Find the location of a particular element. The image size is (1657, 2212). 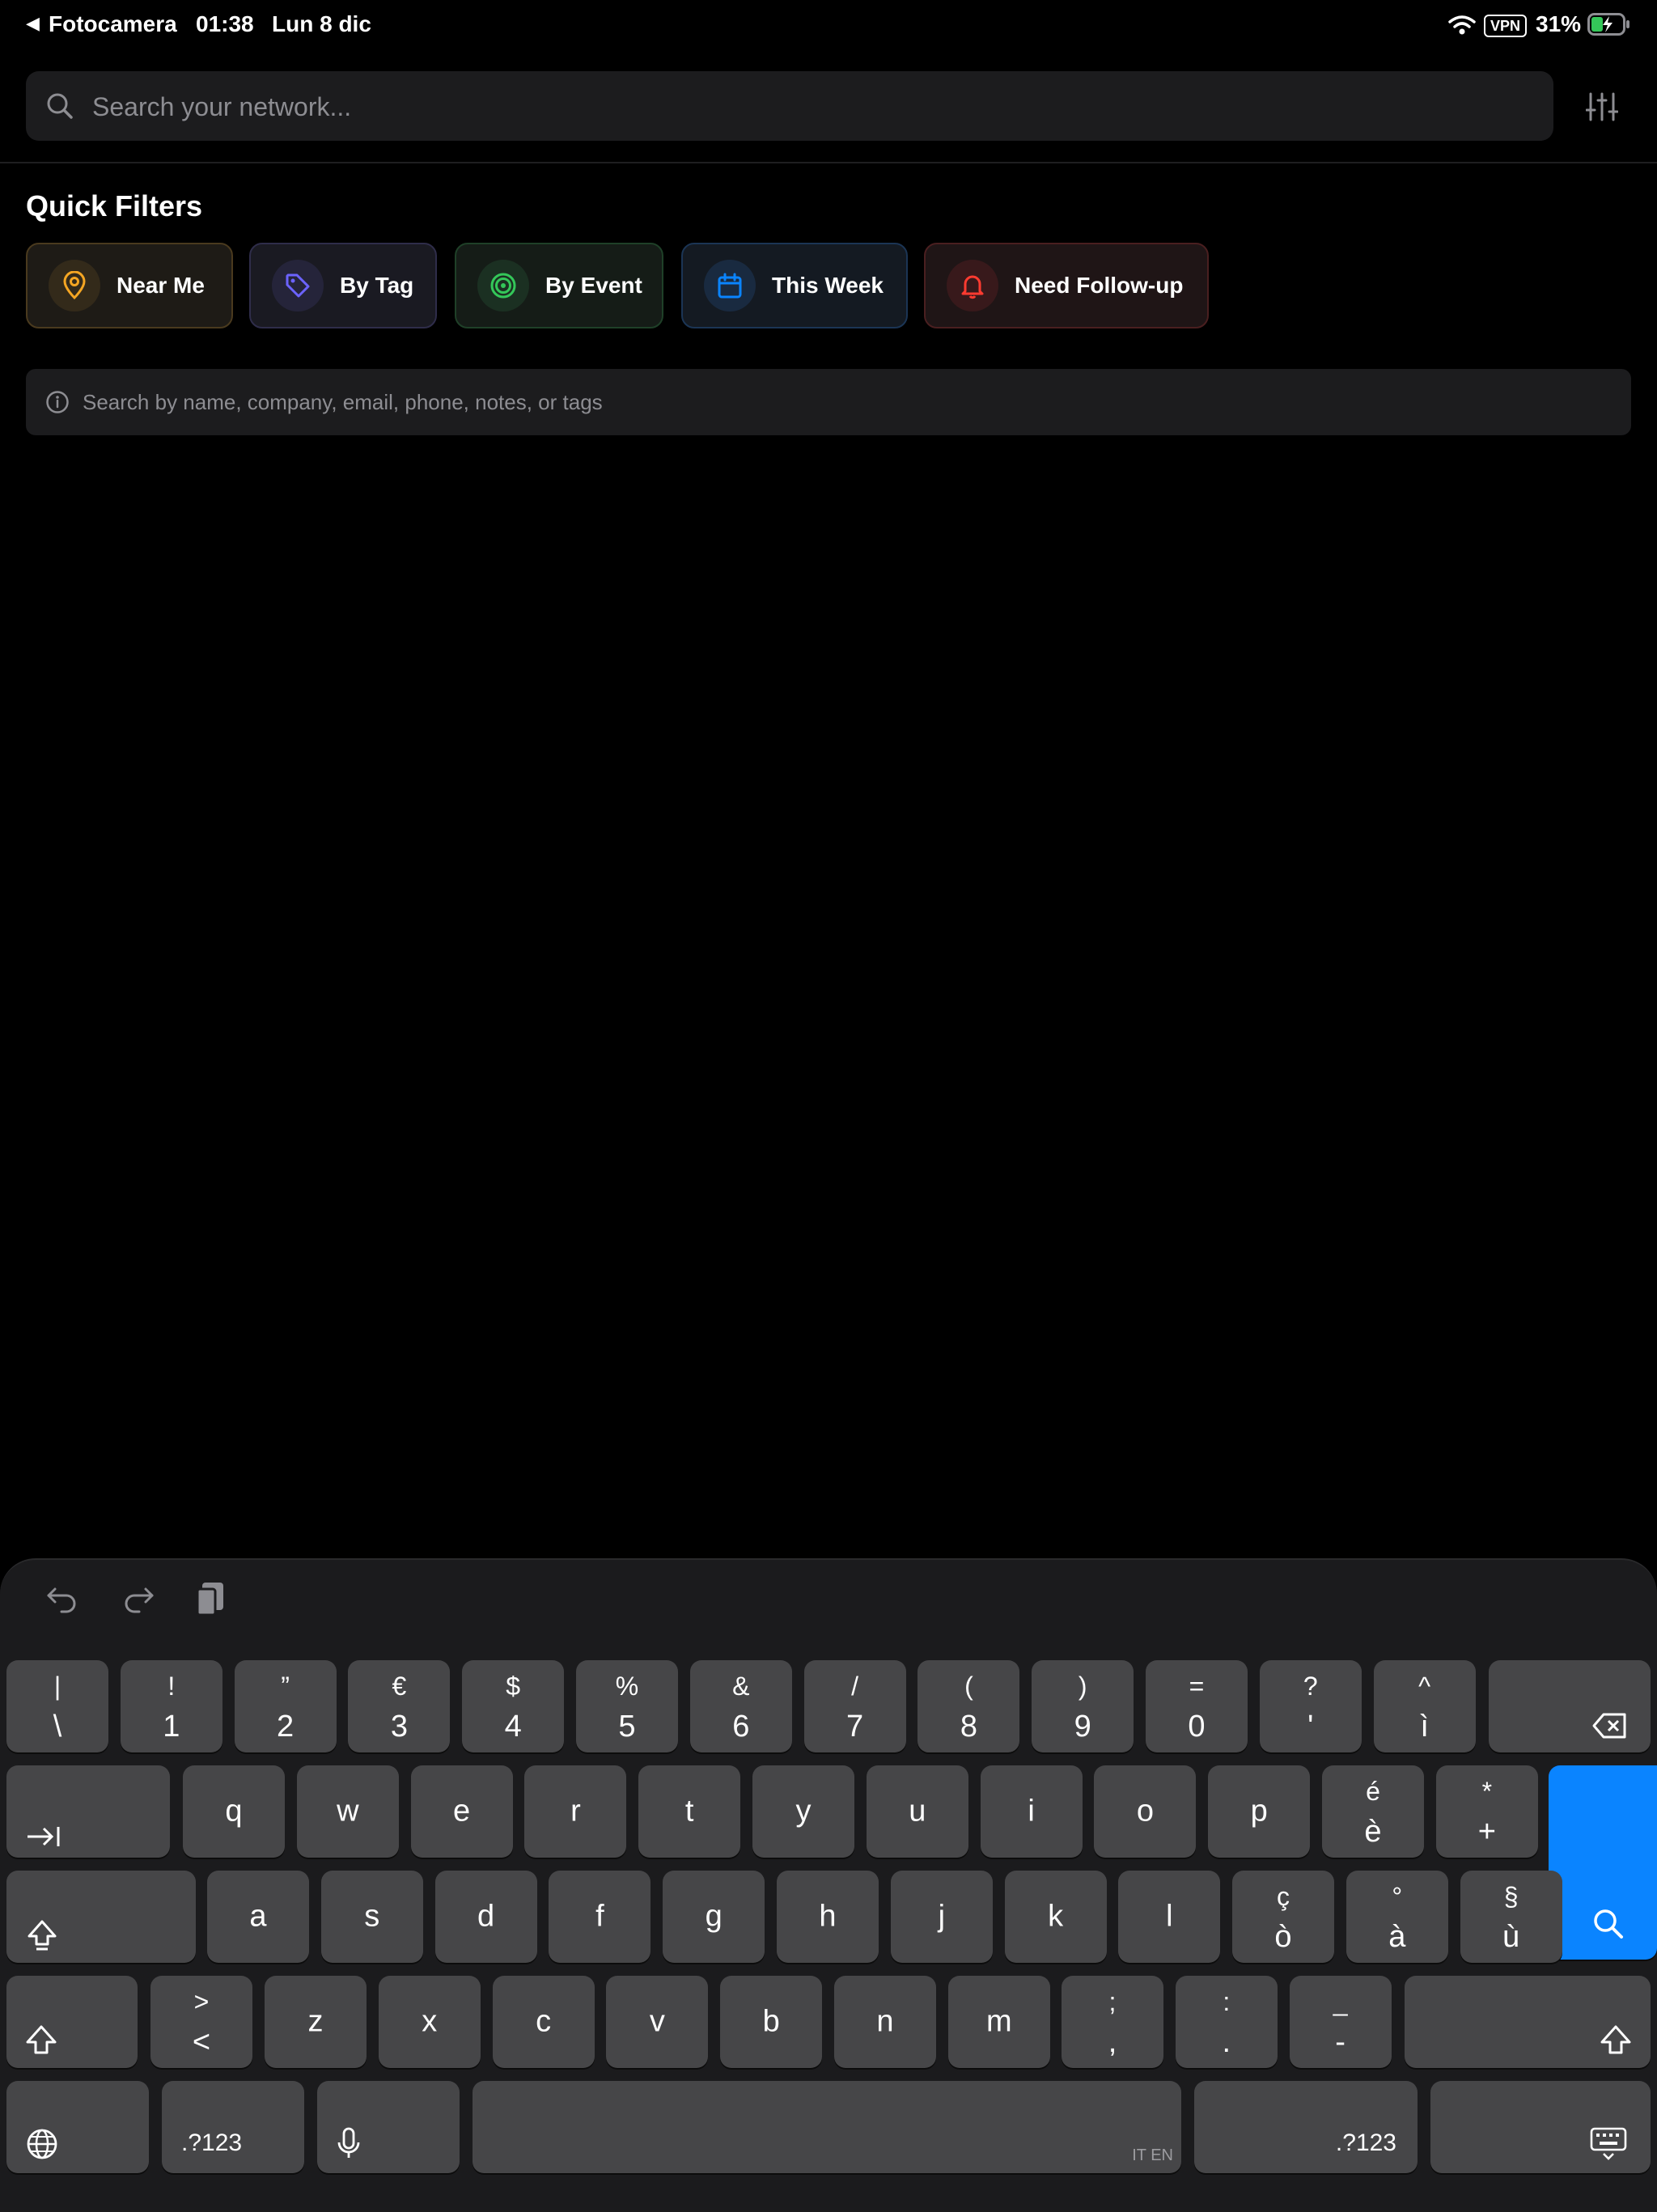

key-number: & 6 is located at coordinates (740, 1706).